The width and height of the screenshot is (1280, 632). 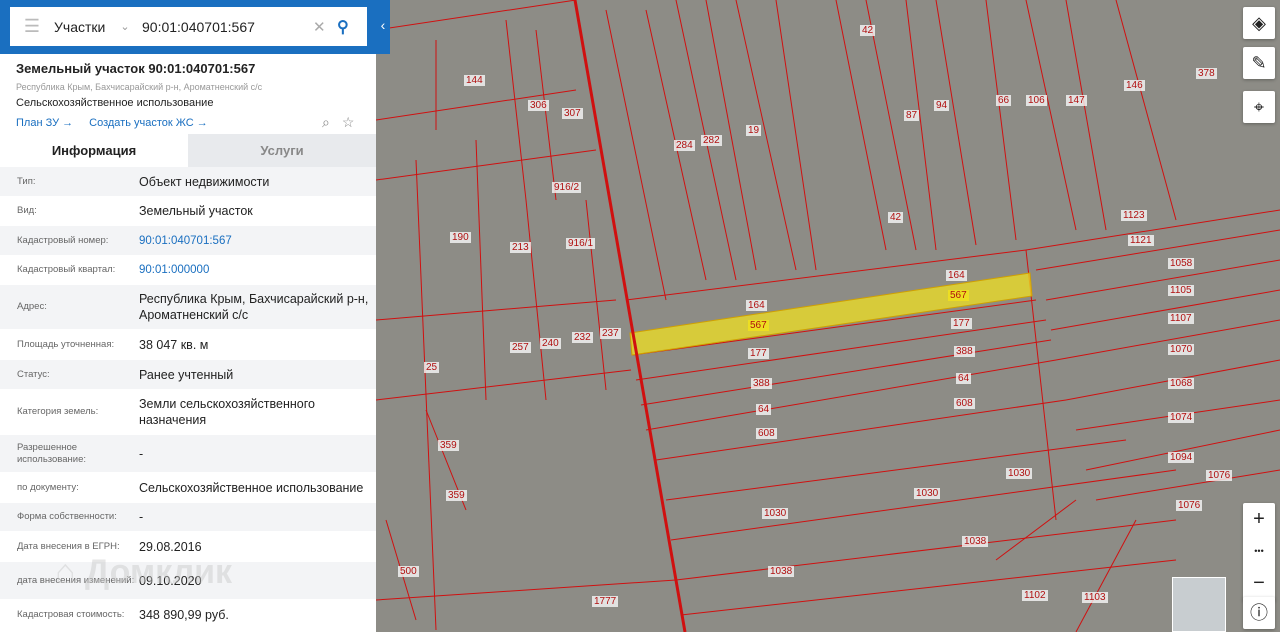 What do you see at coordinates (1206, 73) in the screenshot?
I see `parcel-number-label: 378` at bounding box center [1206, 73].